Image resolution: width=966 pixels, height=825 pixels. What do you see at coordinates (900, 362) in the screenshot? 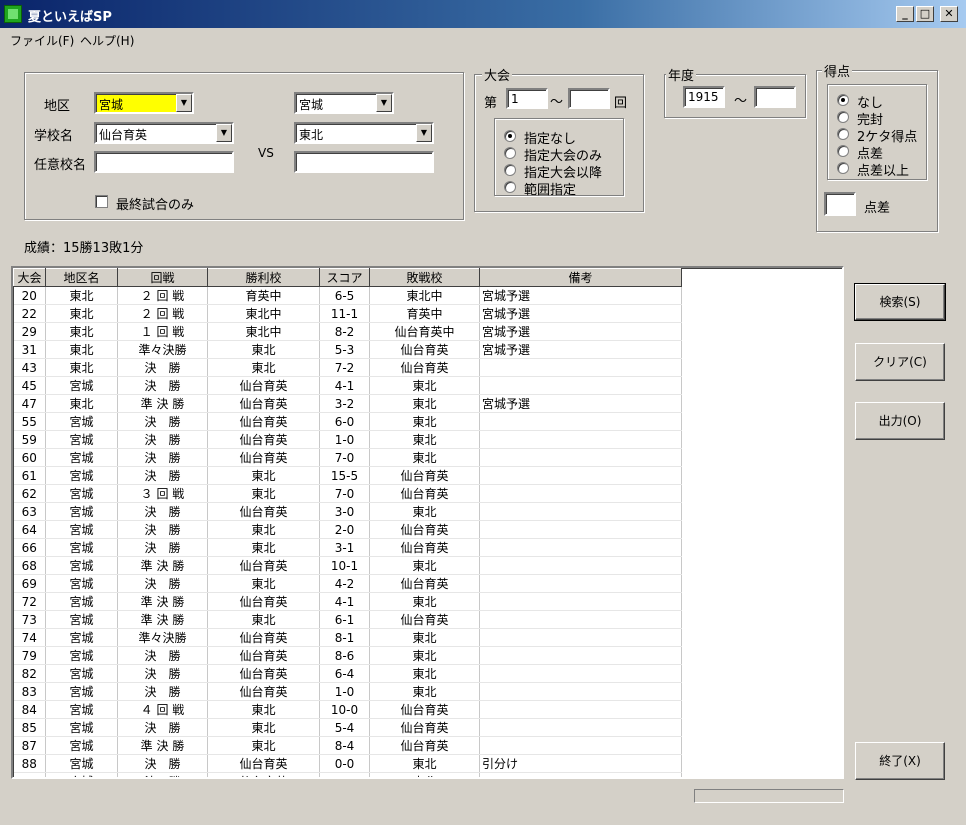
I see `clear-button: クリア(C)` at bounding box center [900, 362].